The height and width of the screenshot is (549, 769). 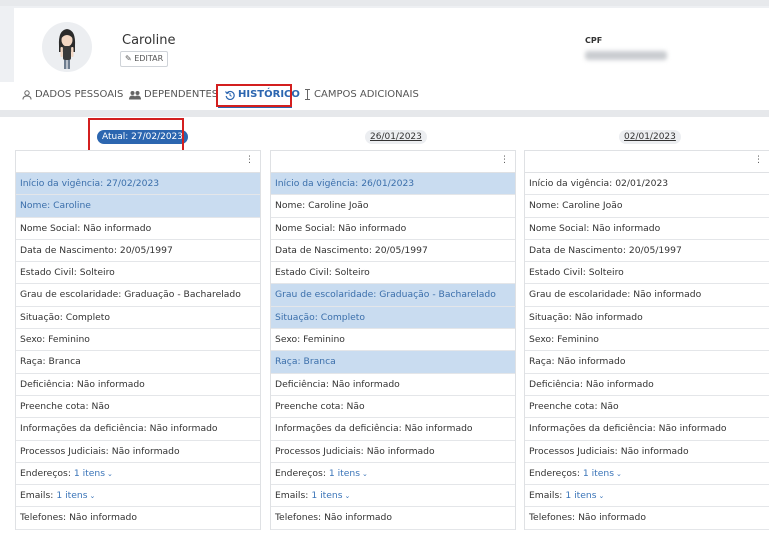 What do you see at coordinates (138, 162) in the screenshot?
I see `column-header: ⋮` at bounding box center [138, 162].